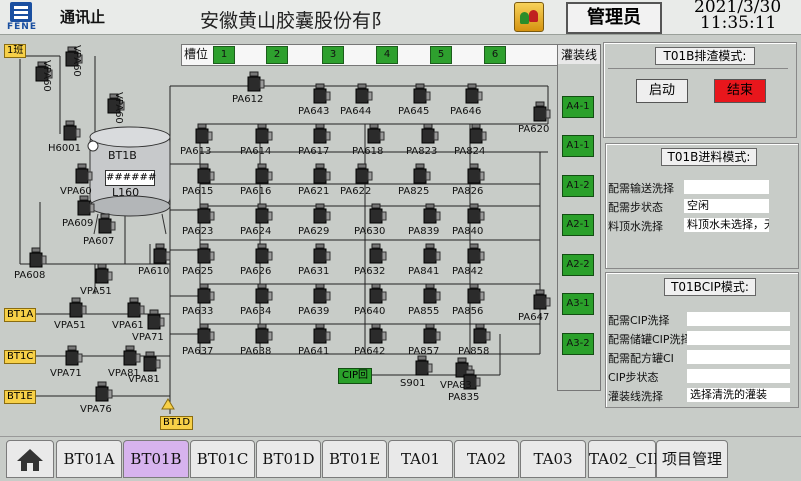  Describe the element at coordinates (495, 55) in the screenshot. I see `tank-slot-6: 6` at that location.